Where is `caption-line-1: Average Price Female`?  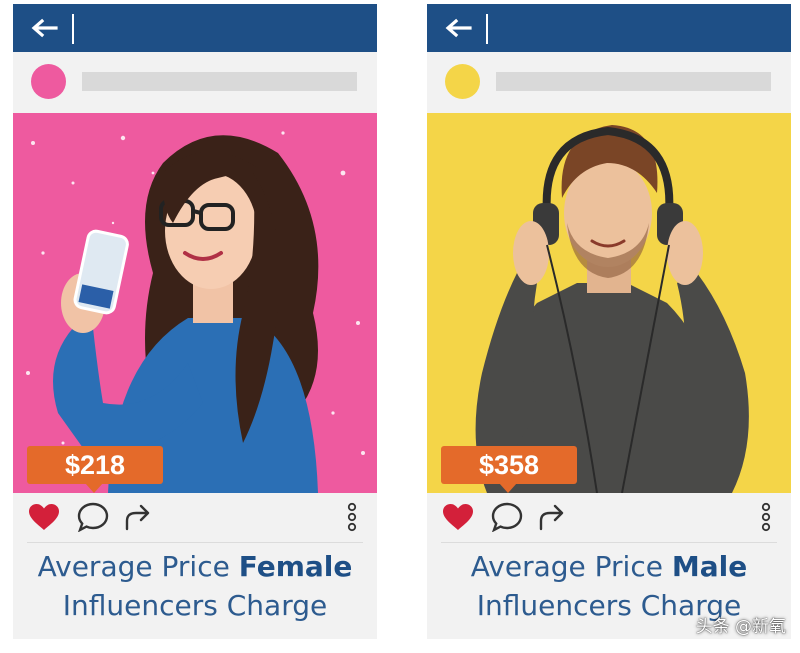 caption-line-1: Average Price Female is located at coordinates (195, 566).